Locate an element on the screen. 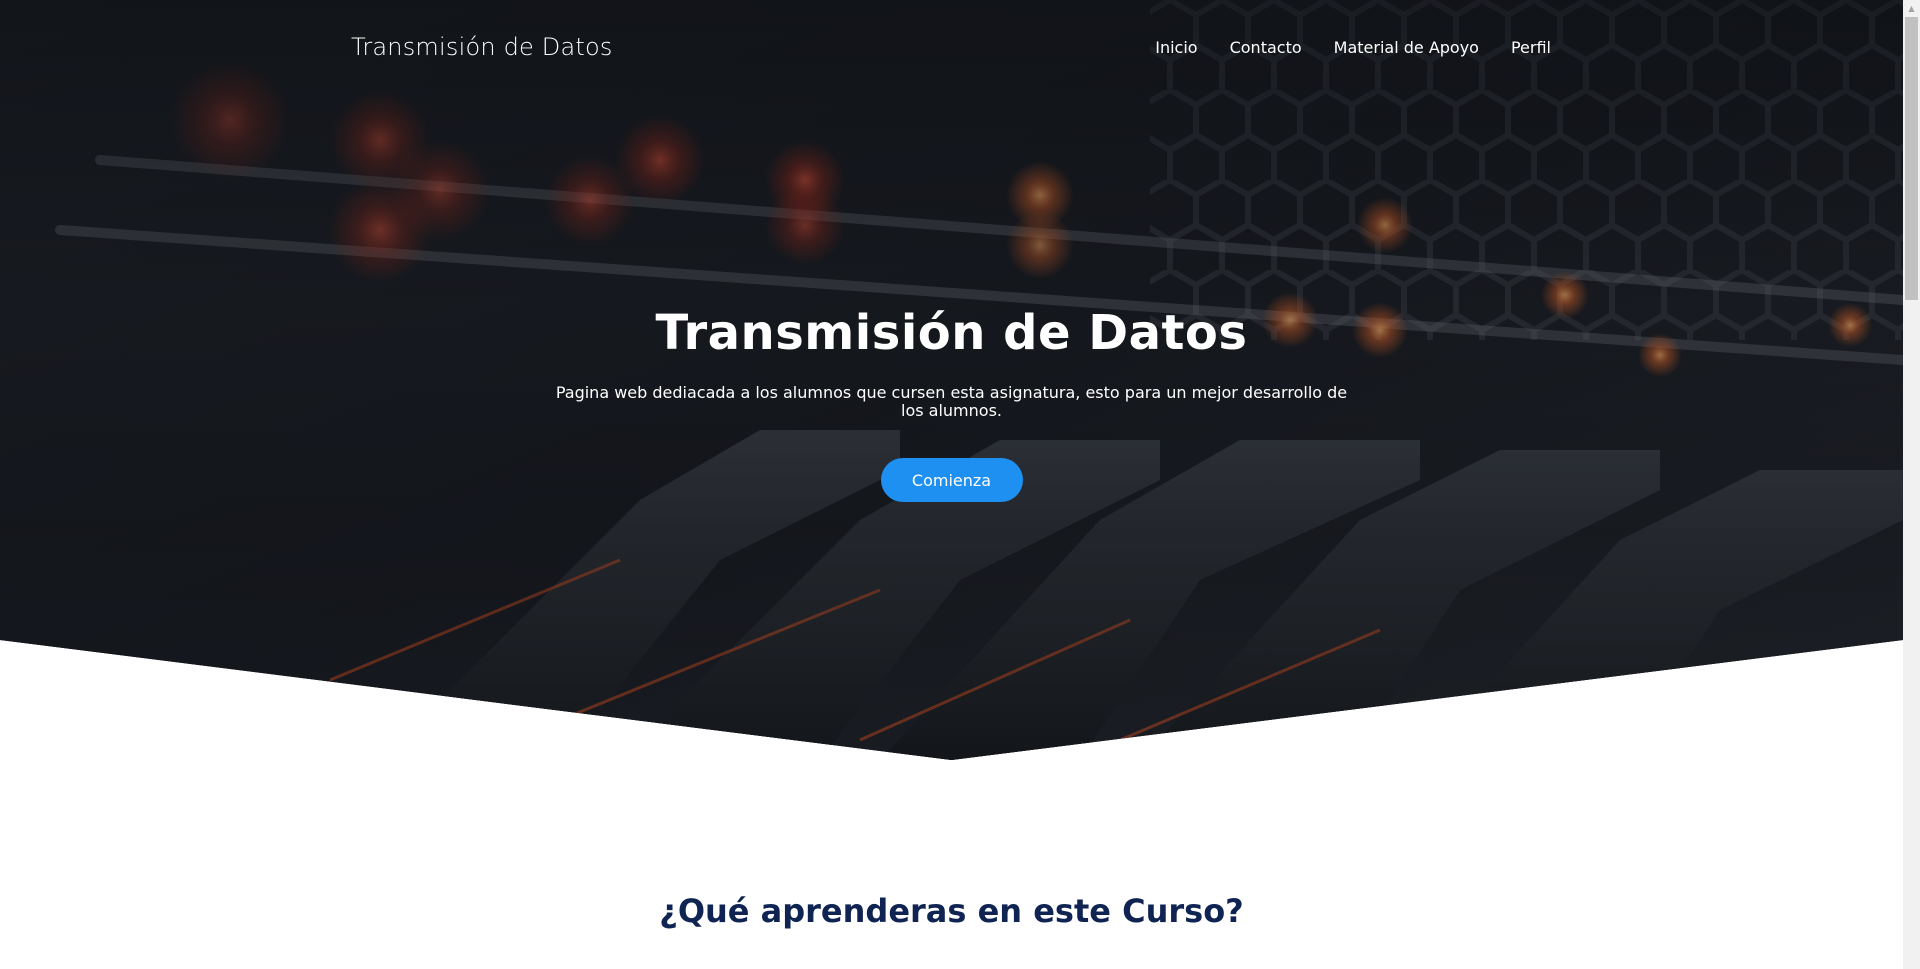  vertical-scrollbar: ▲ is located at coordinates (1911, 484).